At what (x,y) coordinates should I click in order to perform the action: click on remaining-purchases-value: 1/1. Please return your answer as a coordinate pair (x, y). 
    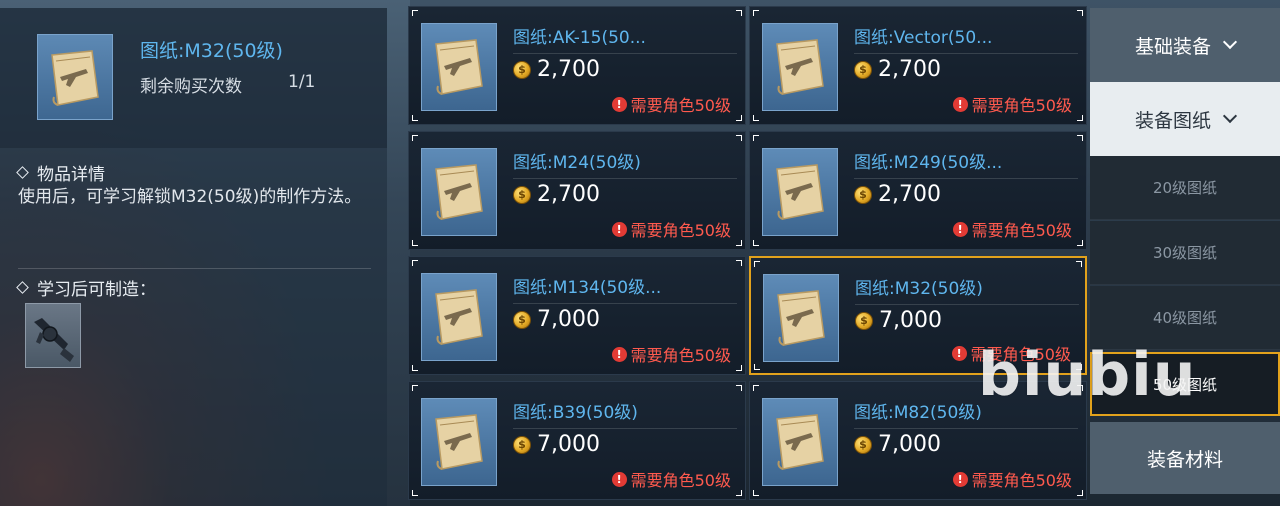
    Looking at the image, I should click on (302, 82).